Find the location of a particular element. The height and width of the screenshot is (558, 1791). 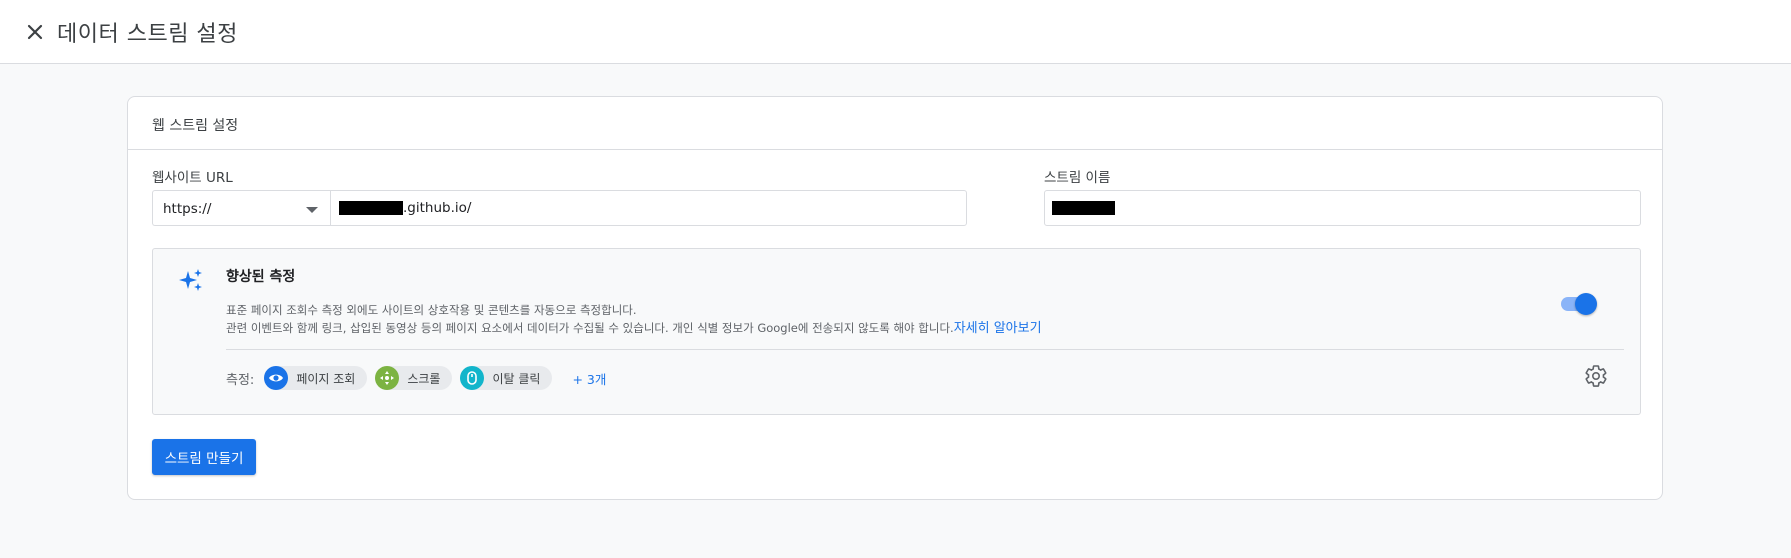

scroll-crosshair-icon is located at coordinates (387, 378).